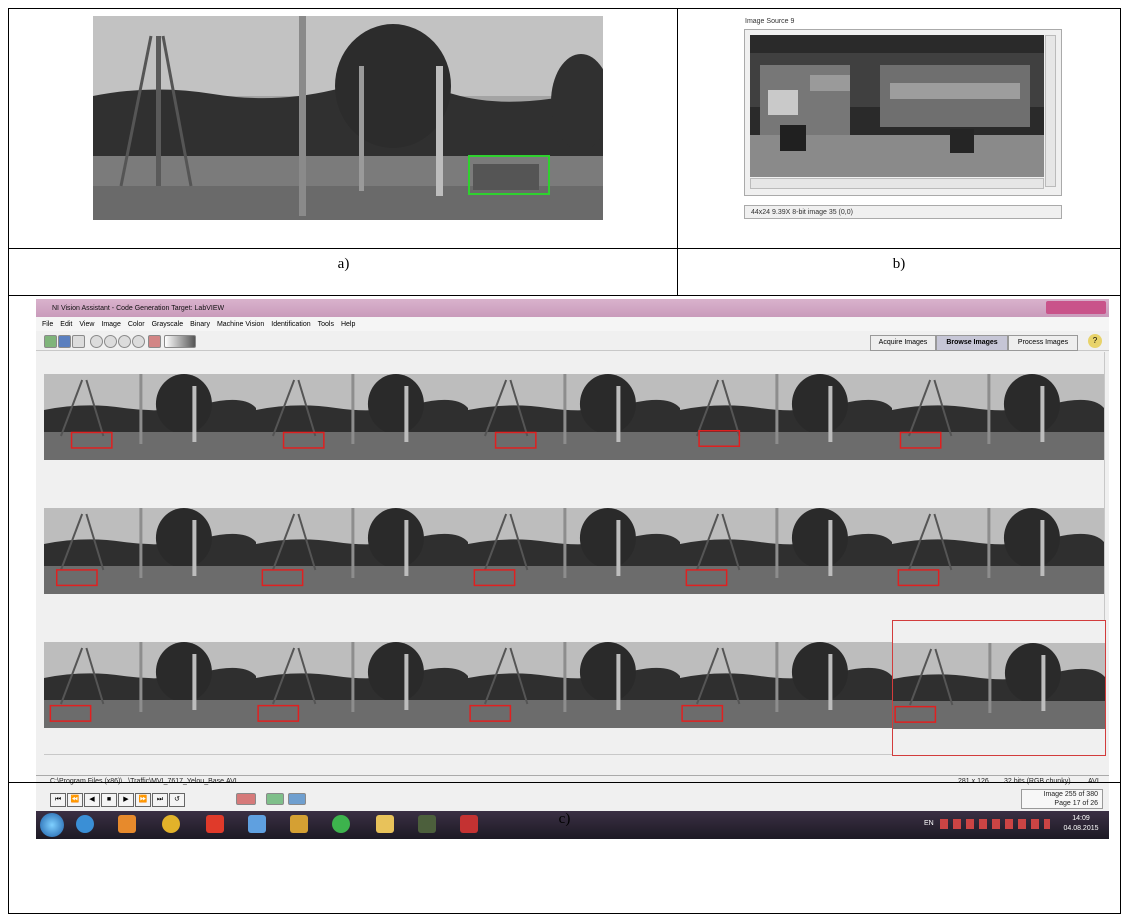 The width and height of the screenshot is (1129, 922). Describe the element at coordinates (124, 341) in the screenshot. I see `zoom-fit-icon` at that location.